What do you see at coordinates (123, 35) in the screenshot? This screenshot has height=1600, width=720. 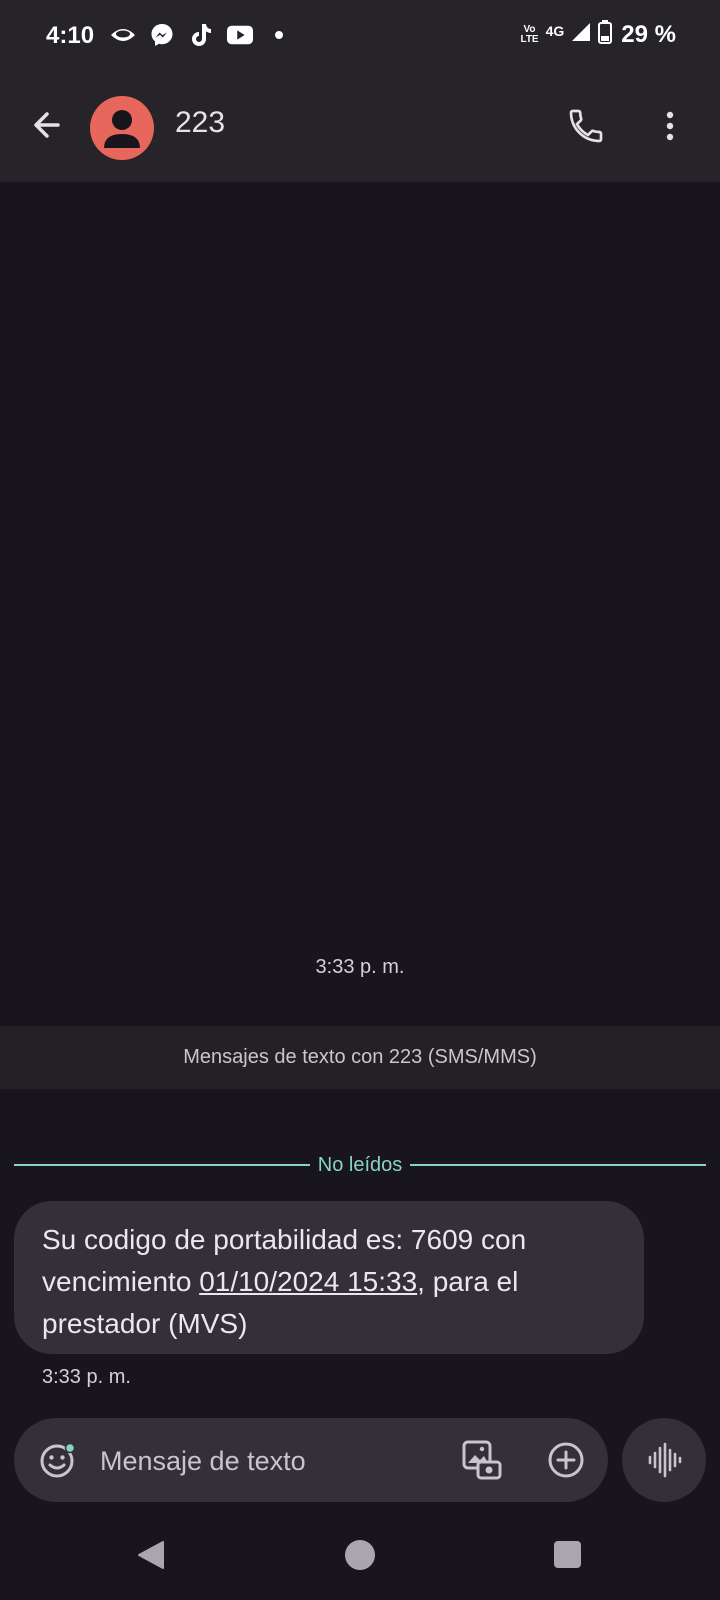 I see `eye-icon` at bounding box center [123, 35].